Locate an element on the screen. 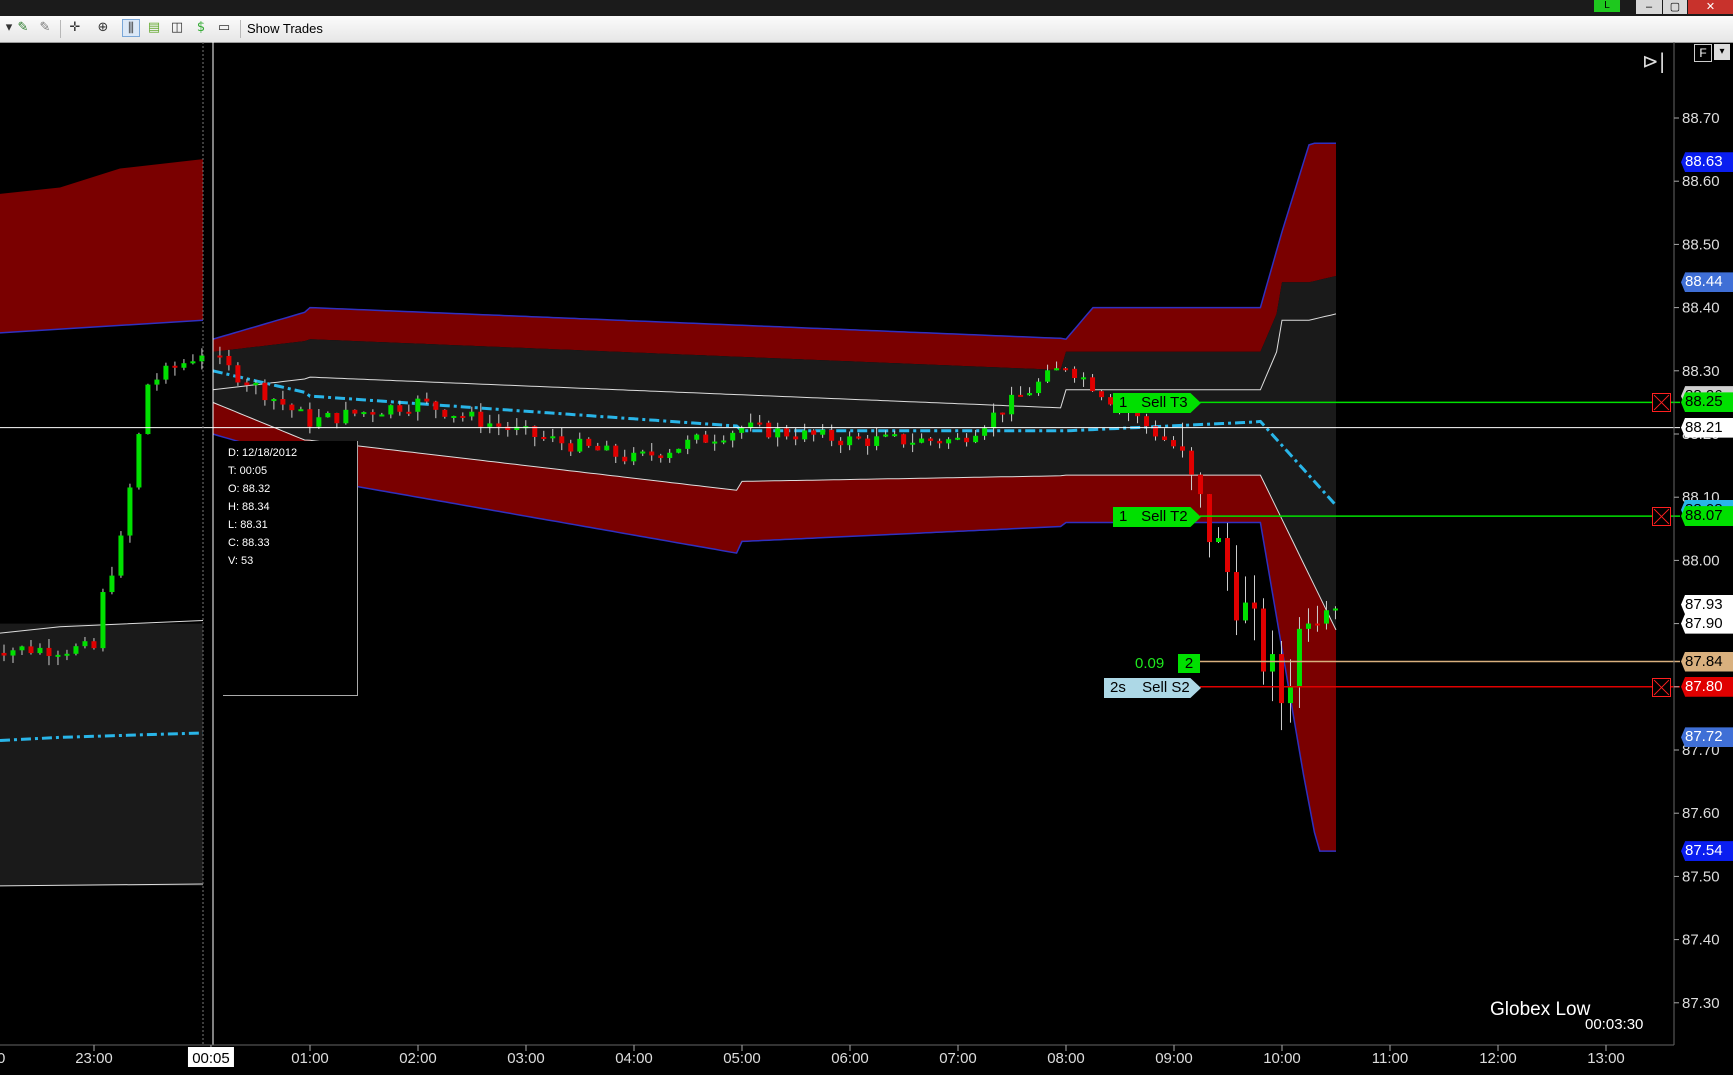 The image size is (1733, 1075). bar-type-icon: ⫼ is located at coordinates (131, 28).